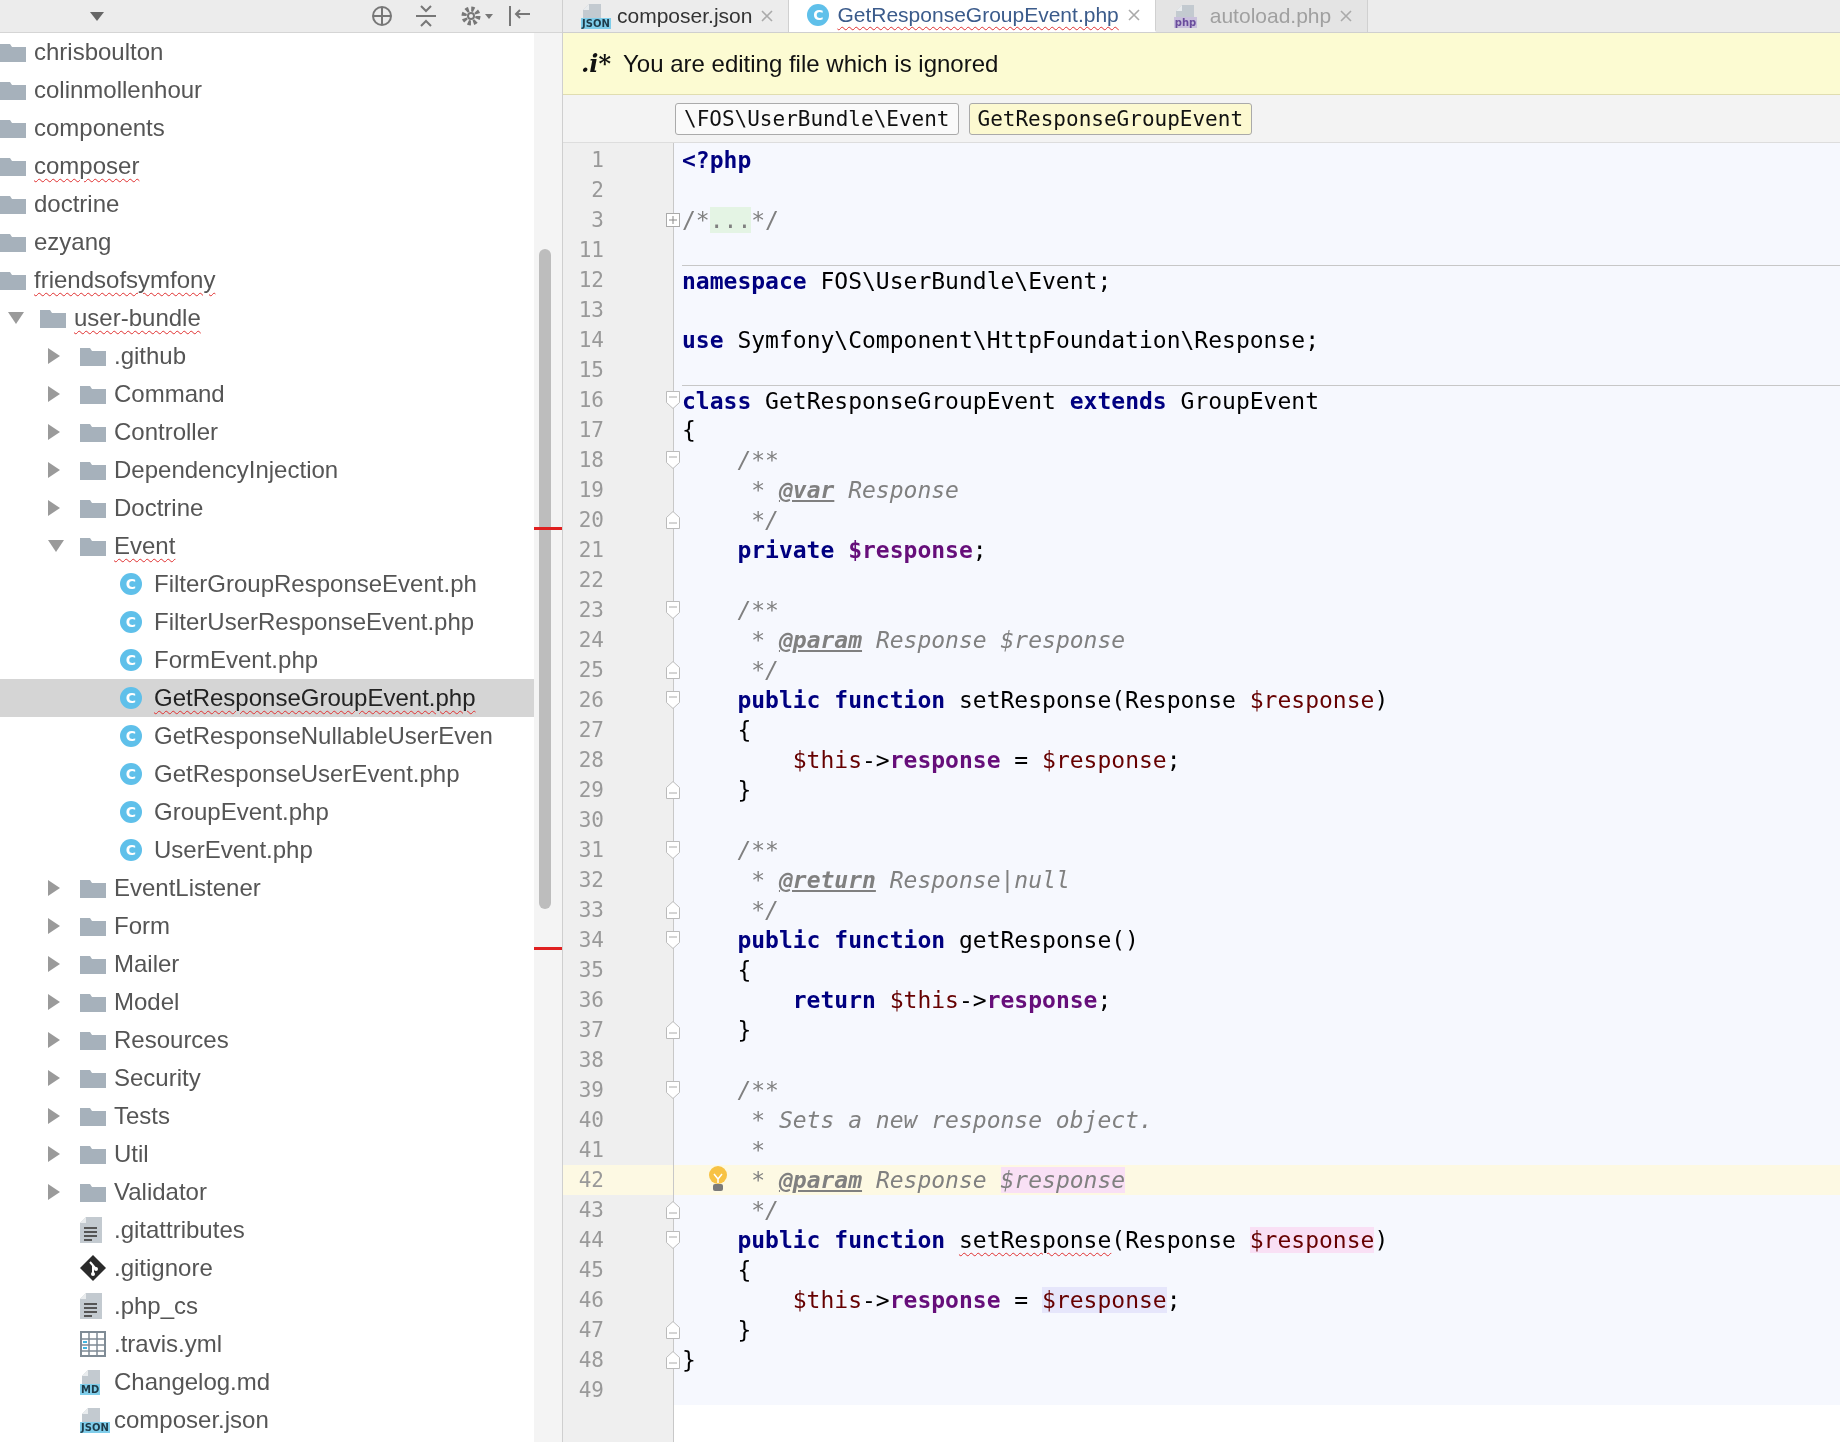  I want to click on tree-item: .travis.yml, so click(267, 1344).